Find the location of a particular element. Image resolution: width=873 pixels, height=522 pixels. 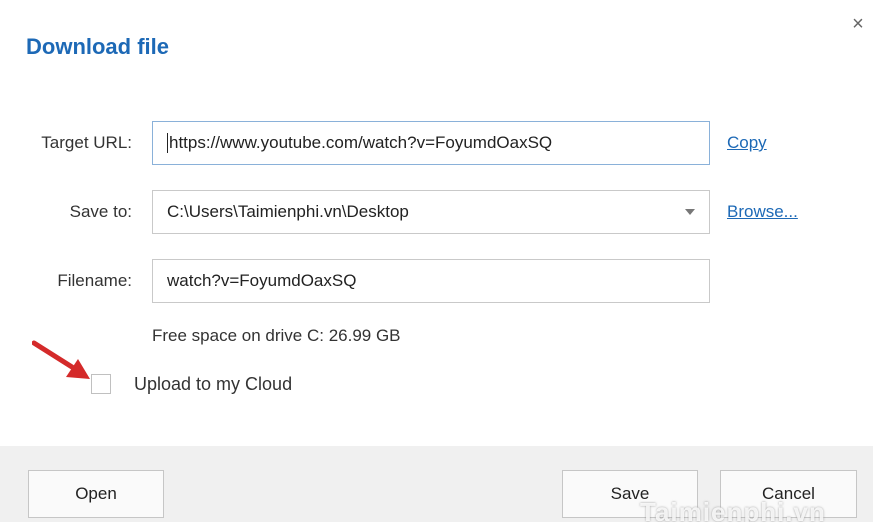

save-to-label: Save to: is located at coordinates (100, 211).